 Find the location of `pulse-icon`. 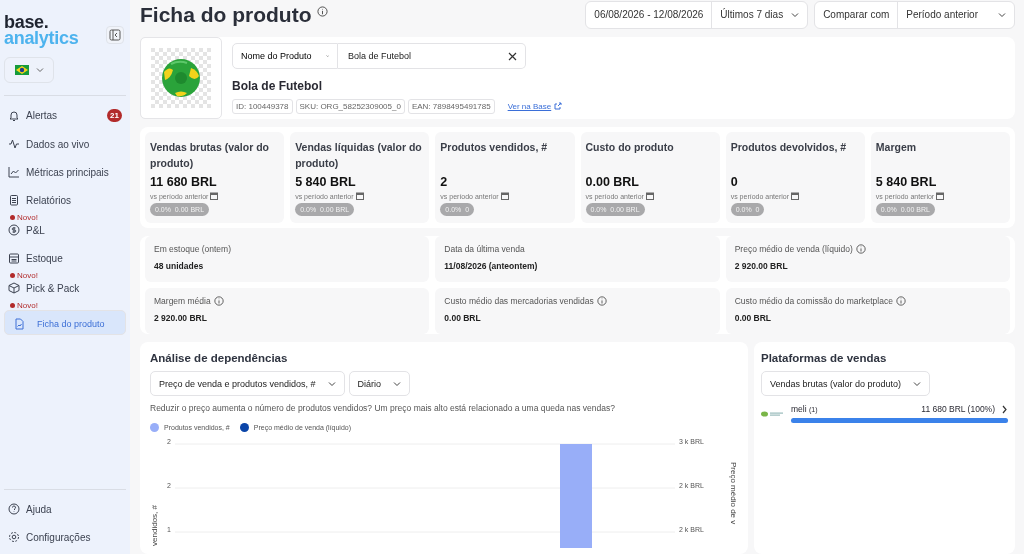

pulse-icon is located at coordinates (14, 144).